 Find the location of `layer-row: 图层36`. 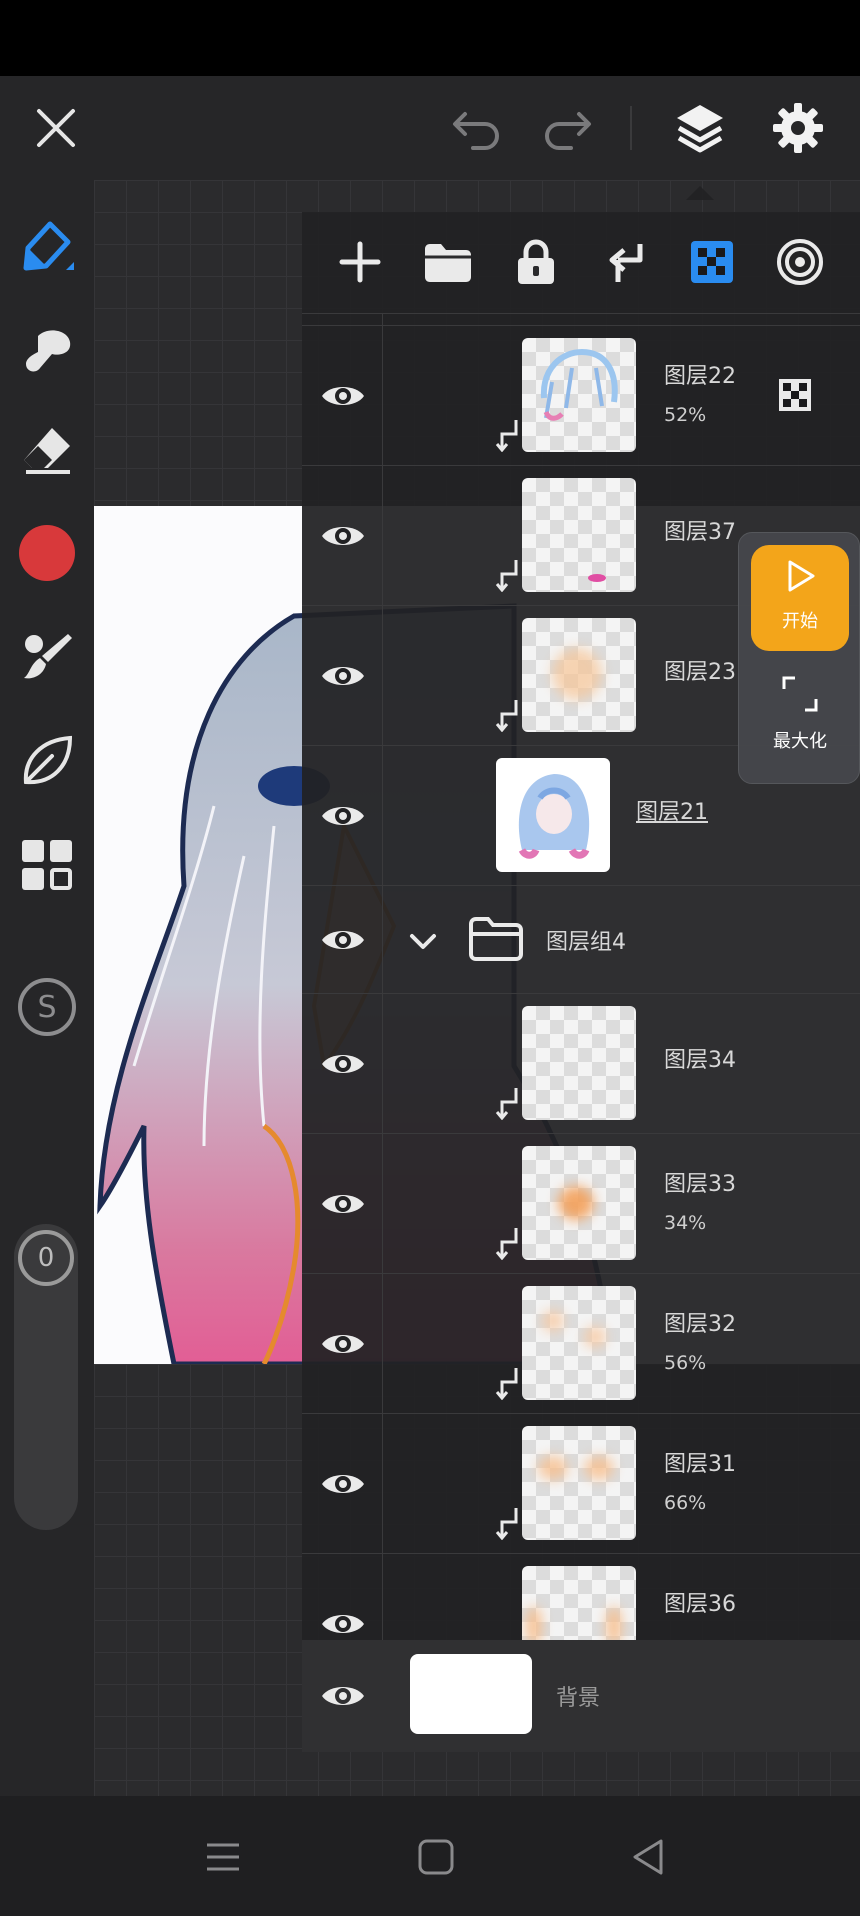

layer-row: 图层36 is located at coordinates (581, 1597).